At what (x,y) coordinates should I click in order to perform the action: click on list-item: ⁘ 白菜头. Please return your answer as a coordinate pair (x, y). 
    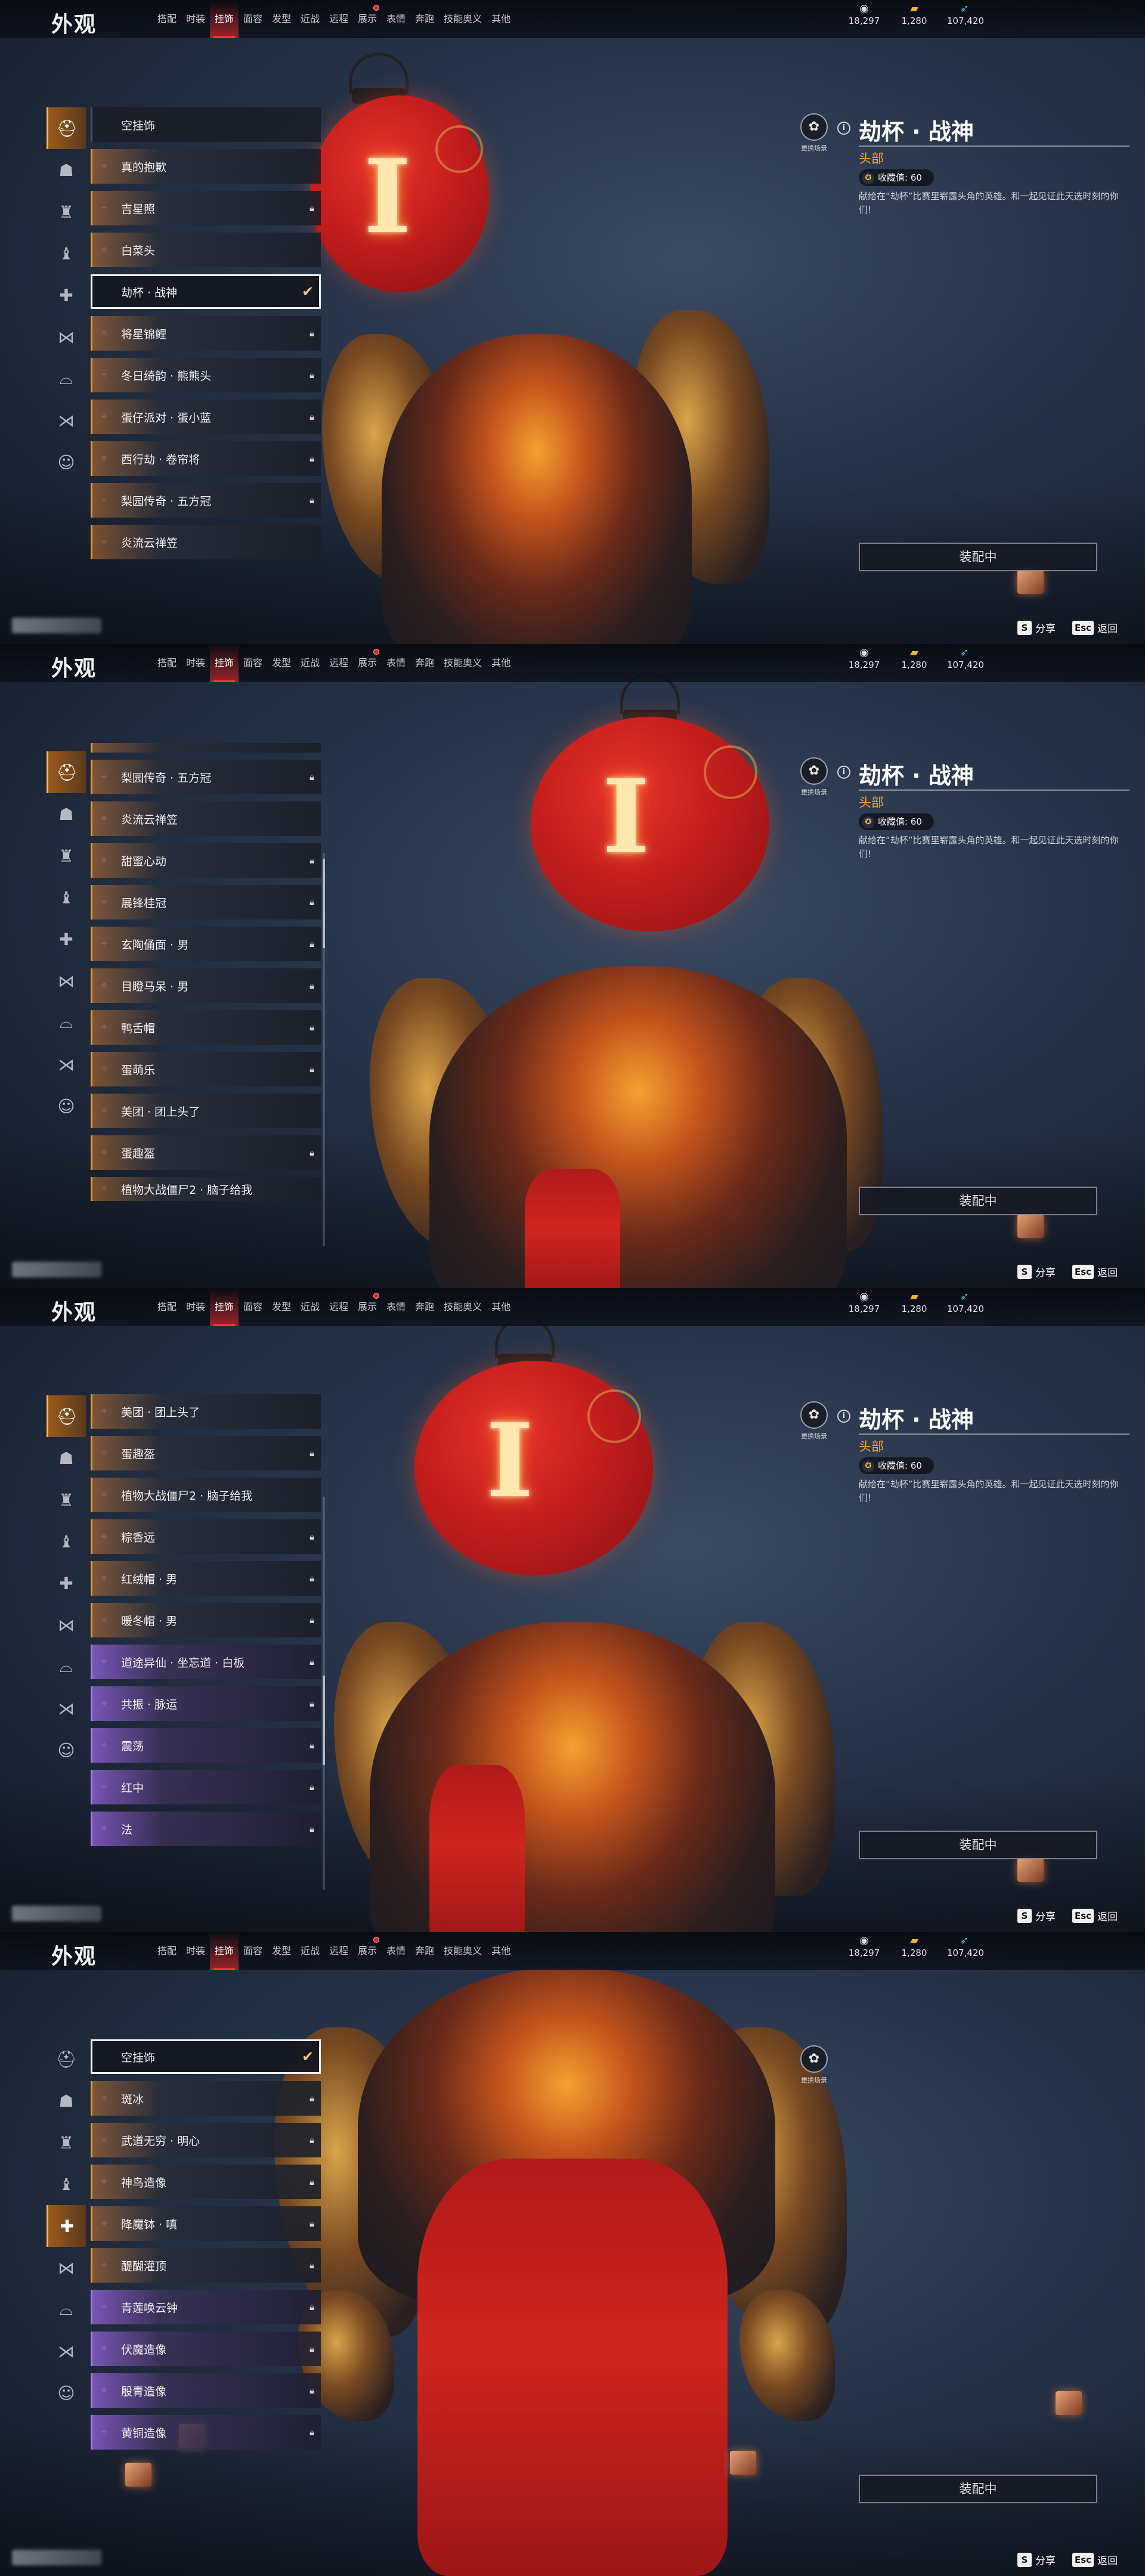
    Looking at the image, I should click on (206, 250).